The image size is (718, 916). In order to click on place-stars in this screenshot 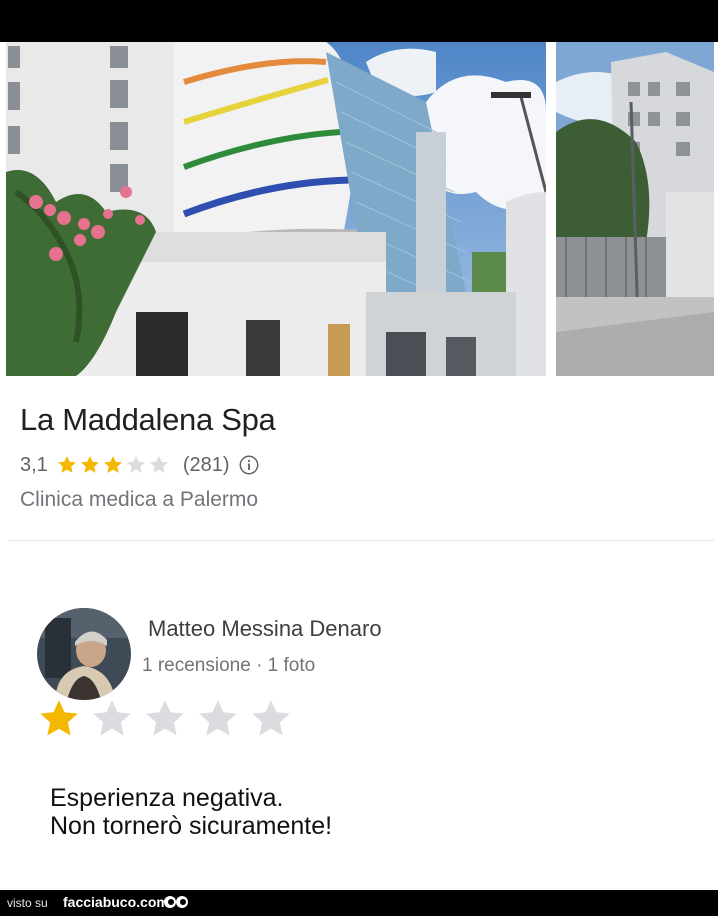, I will do `click(113, 465)`.